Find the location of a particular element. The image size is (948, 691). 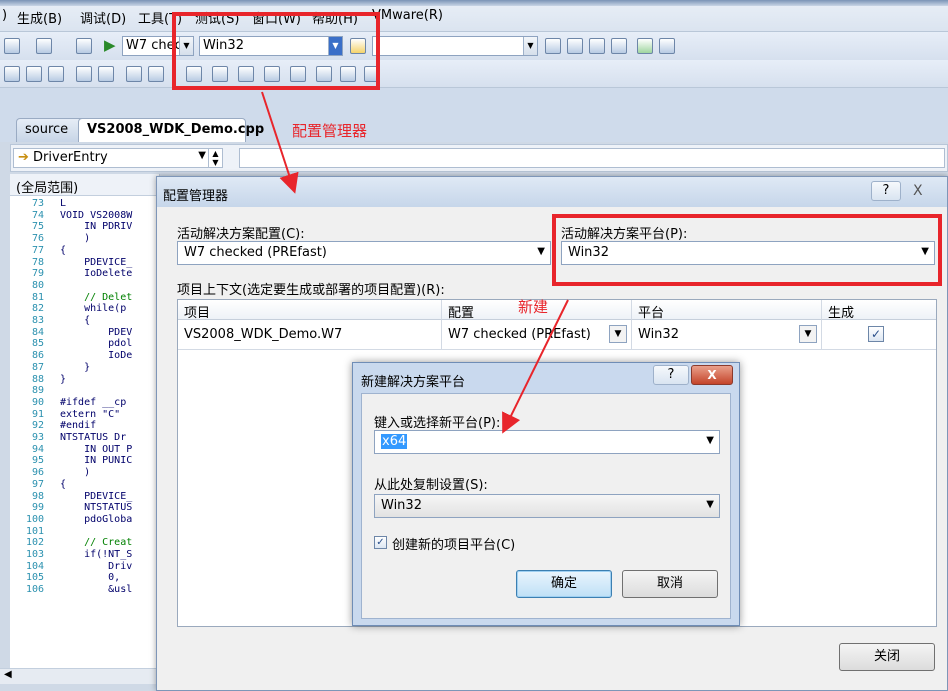

annotation-arrow-config-manager is located at coordinates (280, 142).